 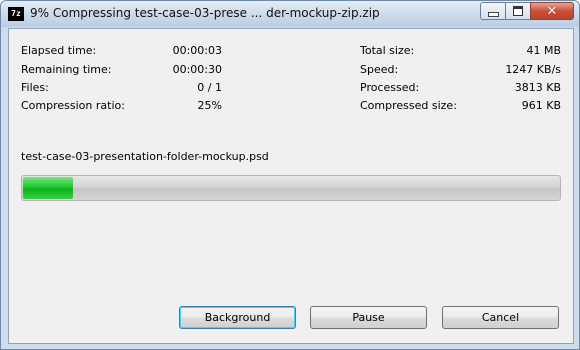 I want to click on remaining-time-label: Remaining time:, so click(x=66, y=69).